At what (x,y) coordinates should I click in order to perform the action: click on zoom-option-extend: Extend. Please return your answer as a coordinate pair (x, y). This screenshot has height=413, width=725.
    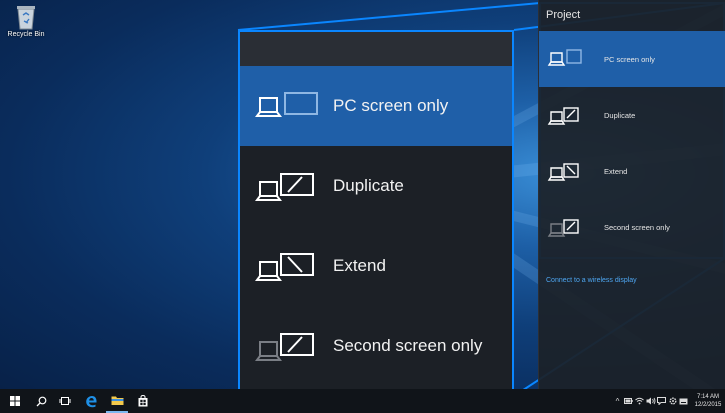
    Looking at the image, I should click on (376, 266).